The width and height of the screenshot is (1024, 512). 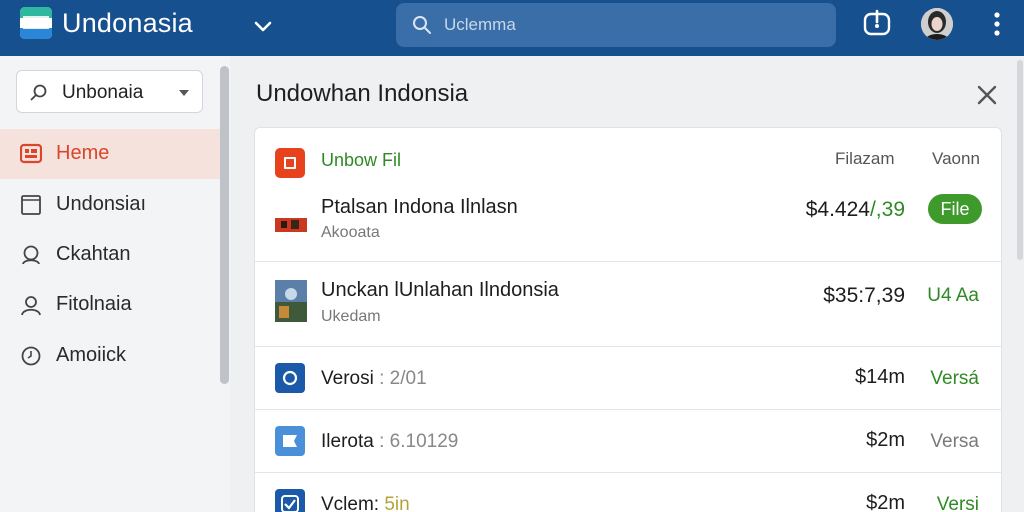 I want to click on main-scrollbar, so click(x=1020, y=160).